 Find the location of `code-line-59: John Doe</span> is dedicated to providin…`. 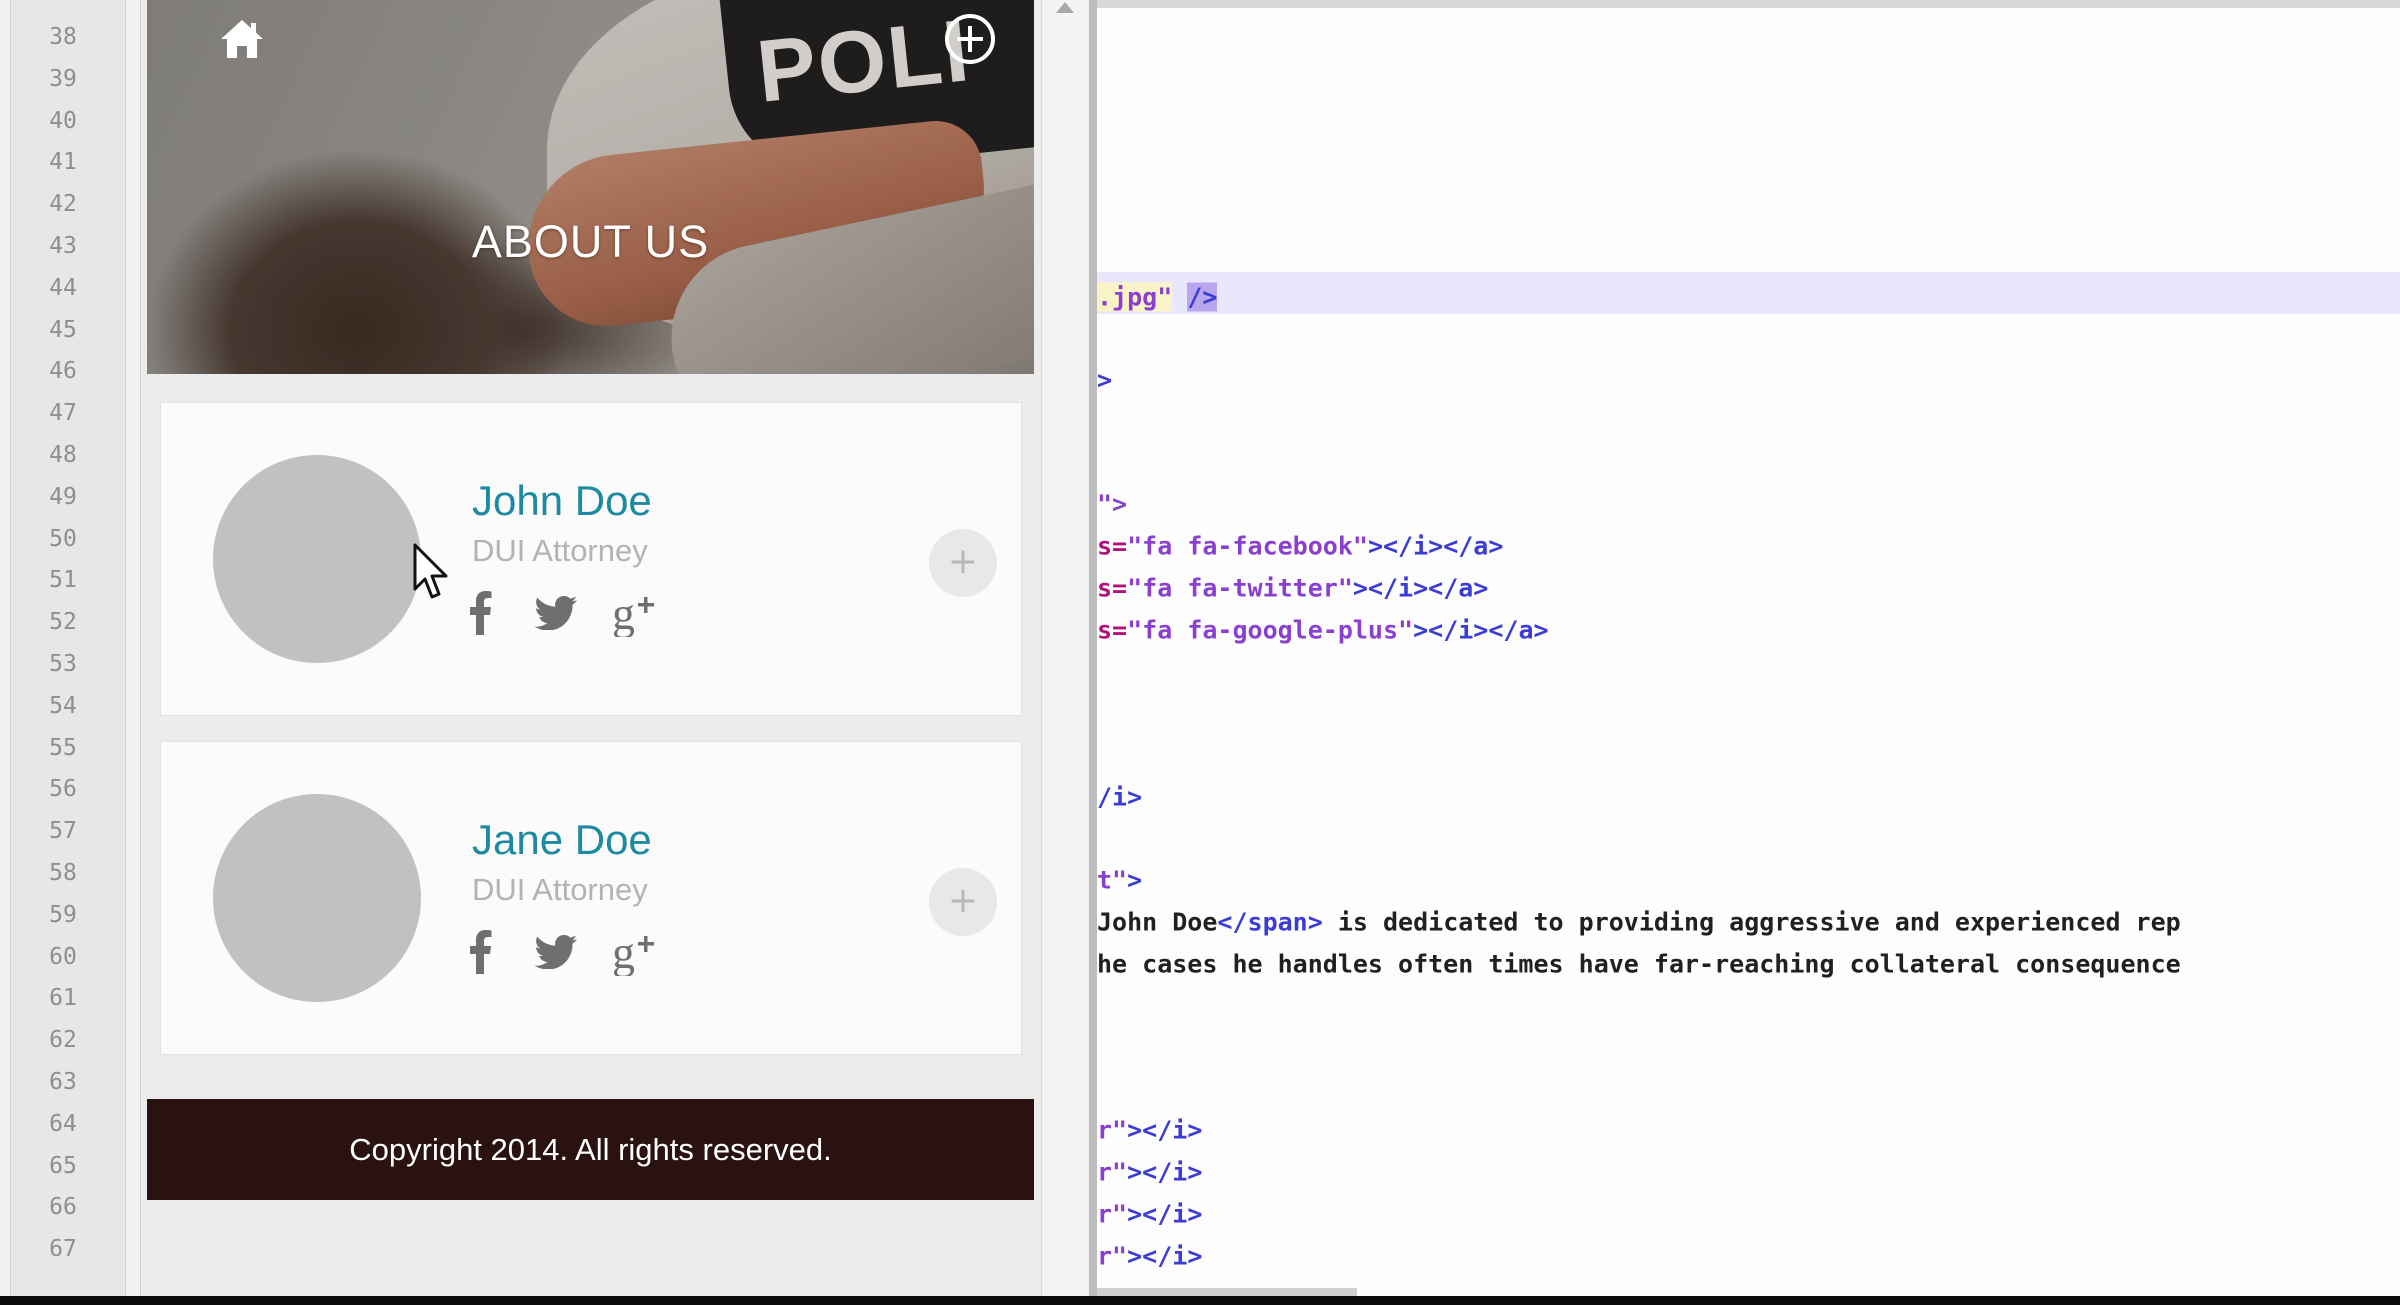

code-line-59: John Doe</span> is dedicated to providin… is located at coordinates (1639, 922).